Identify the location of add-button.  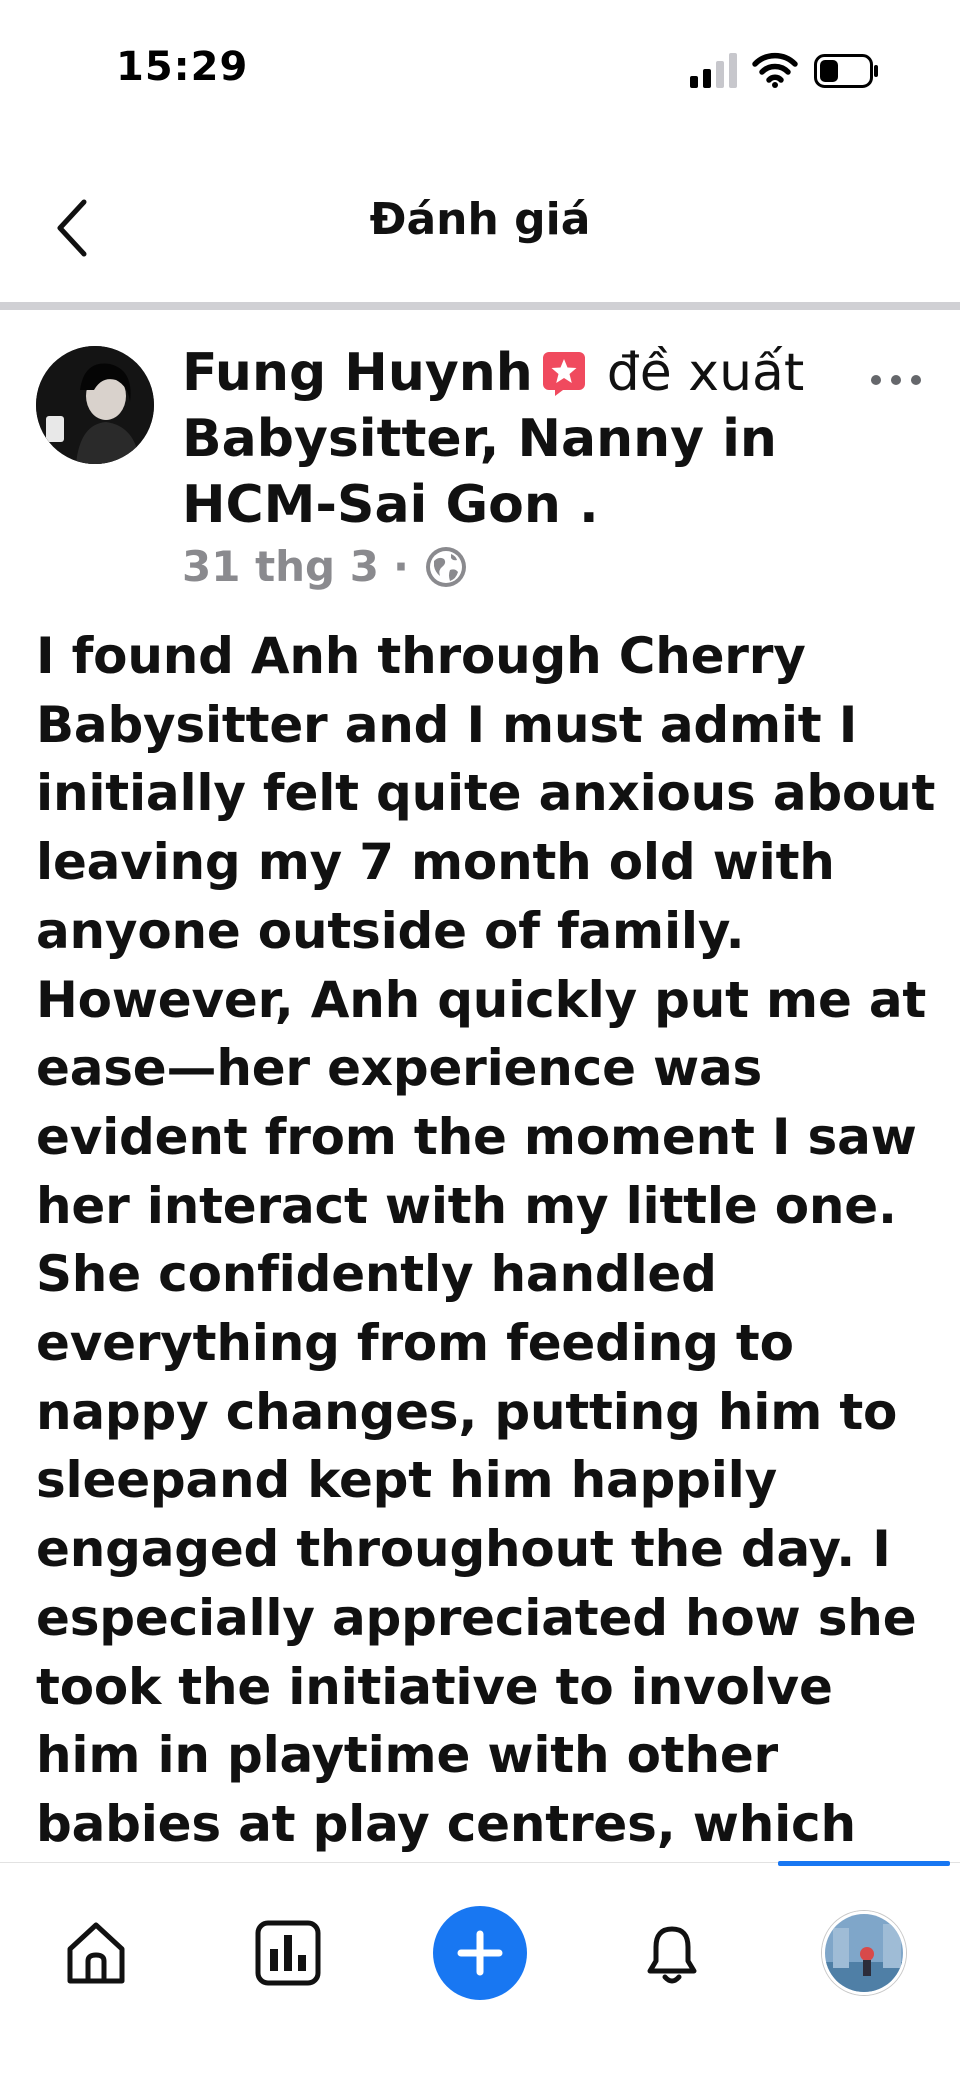
(480, 1953).